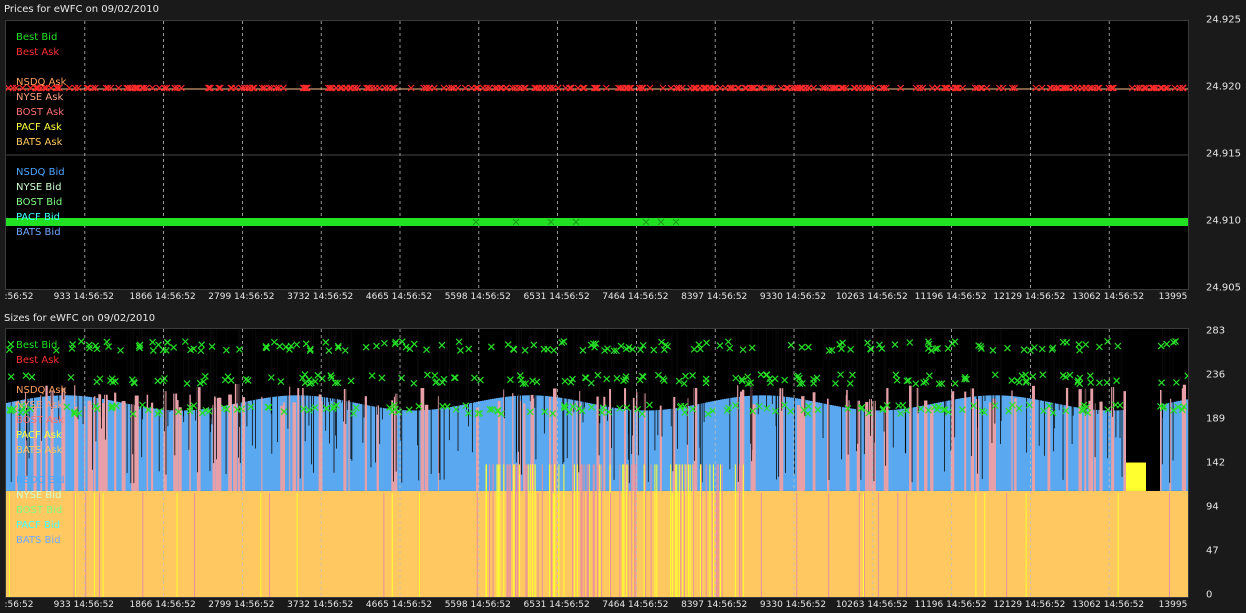 The height and width of the screenshot is (613, 1246). Describe the element at coordinates (39, 142) in the screenshot. I see `price-legend-bats-ask: BATS Ask` at that location.